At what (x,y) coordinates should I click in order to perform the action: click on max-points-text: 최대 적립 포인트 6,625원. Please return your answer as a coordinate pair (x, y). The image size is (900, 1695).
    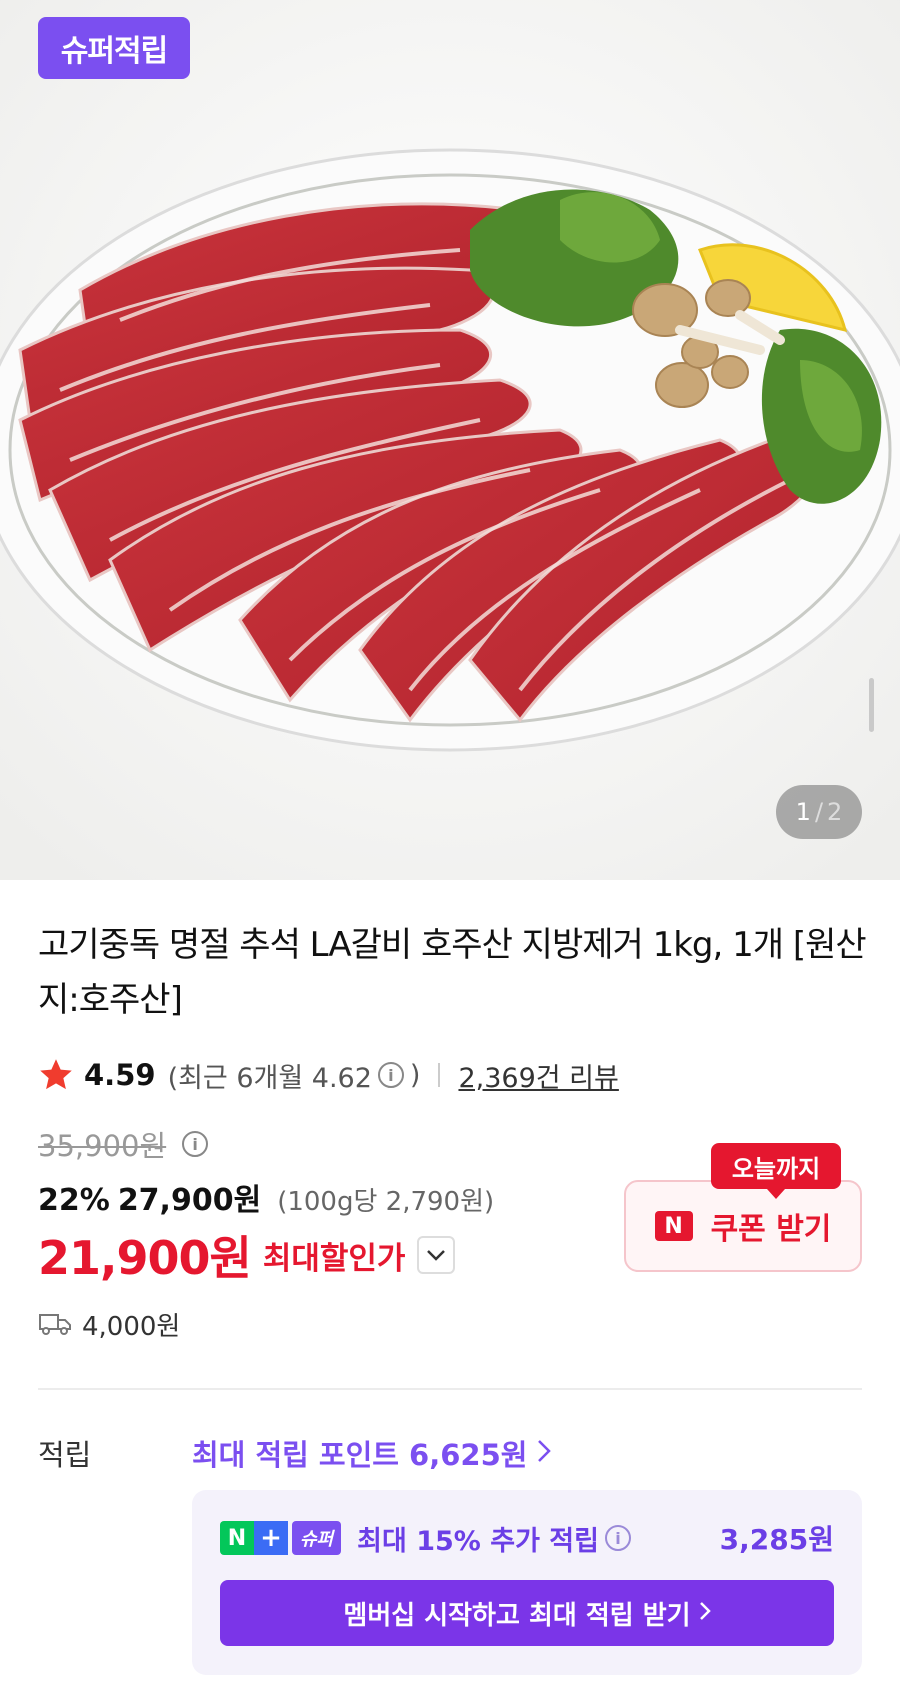
    Looking at the image, I should click on (360, 1455).